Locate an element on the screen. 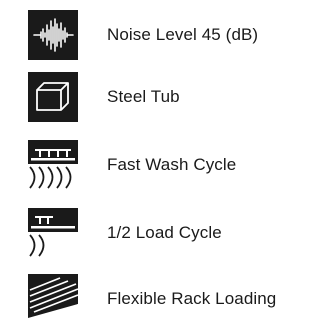 Image resolution: width=320 pixels, height=335 pixels. feature-steel-tub: Steel Tub is located at coordinates (104, 97).